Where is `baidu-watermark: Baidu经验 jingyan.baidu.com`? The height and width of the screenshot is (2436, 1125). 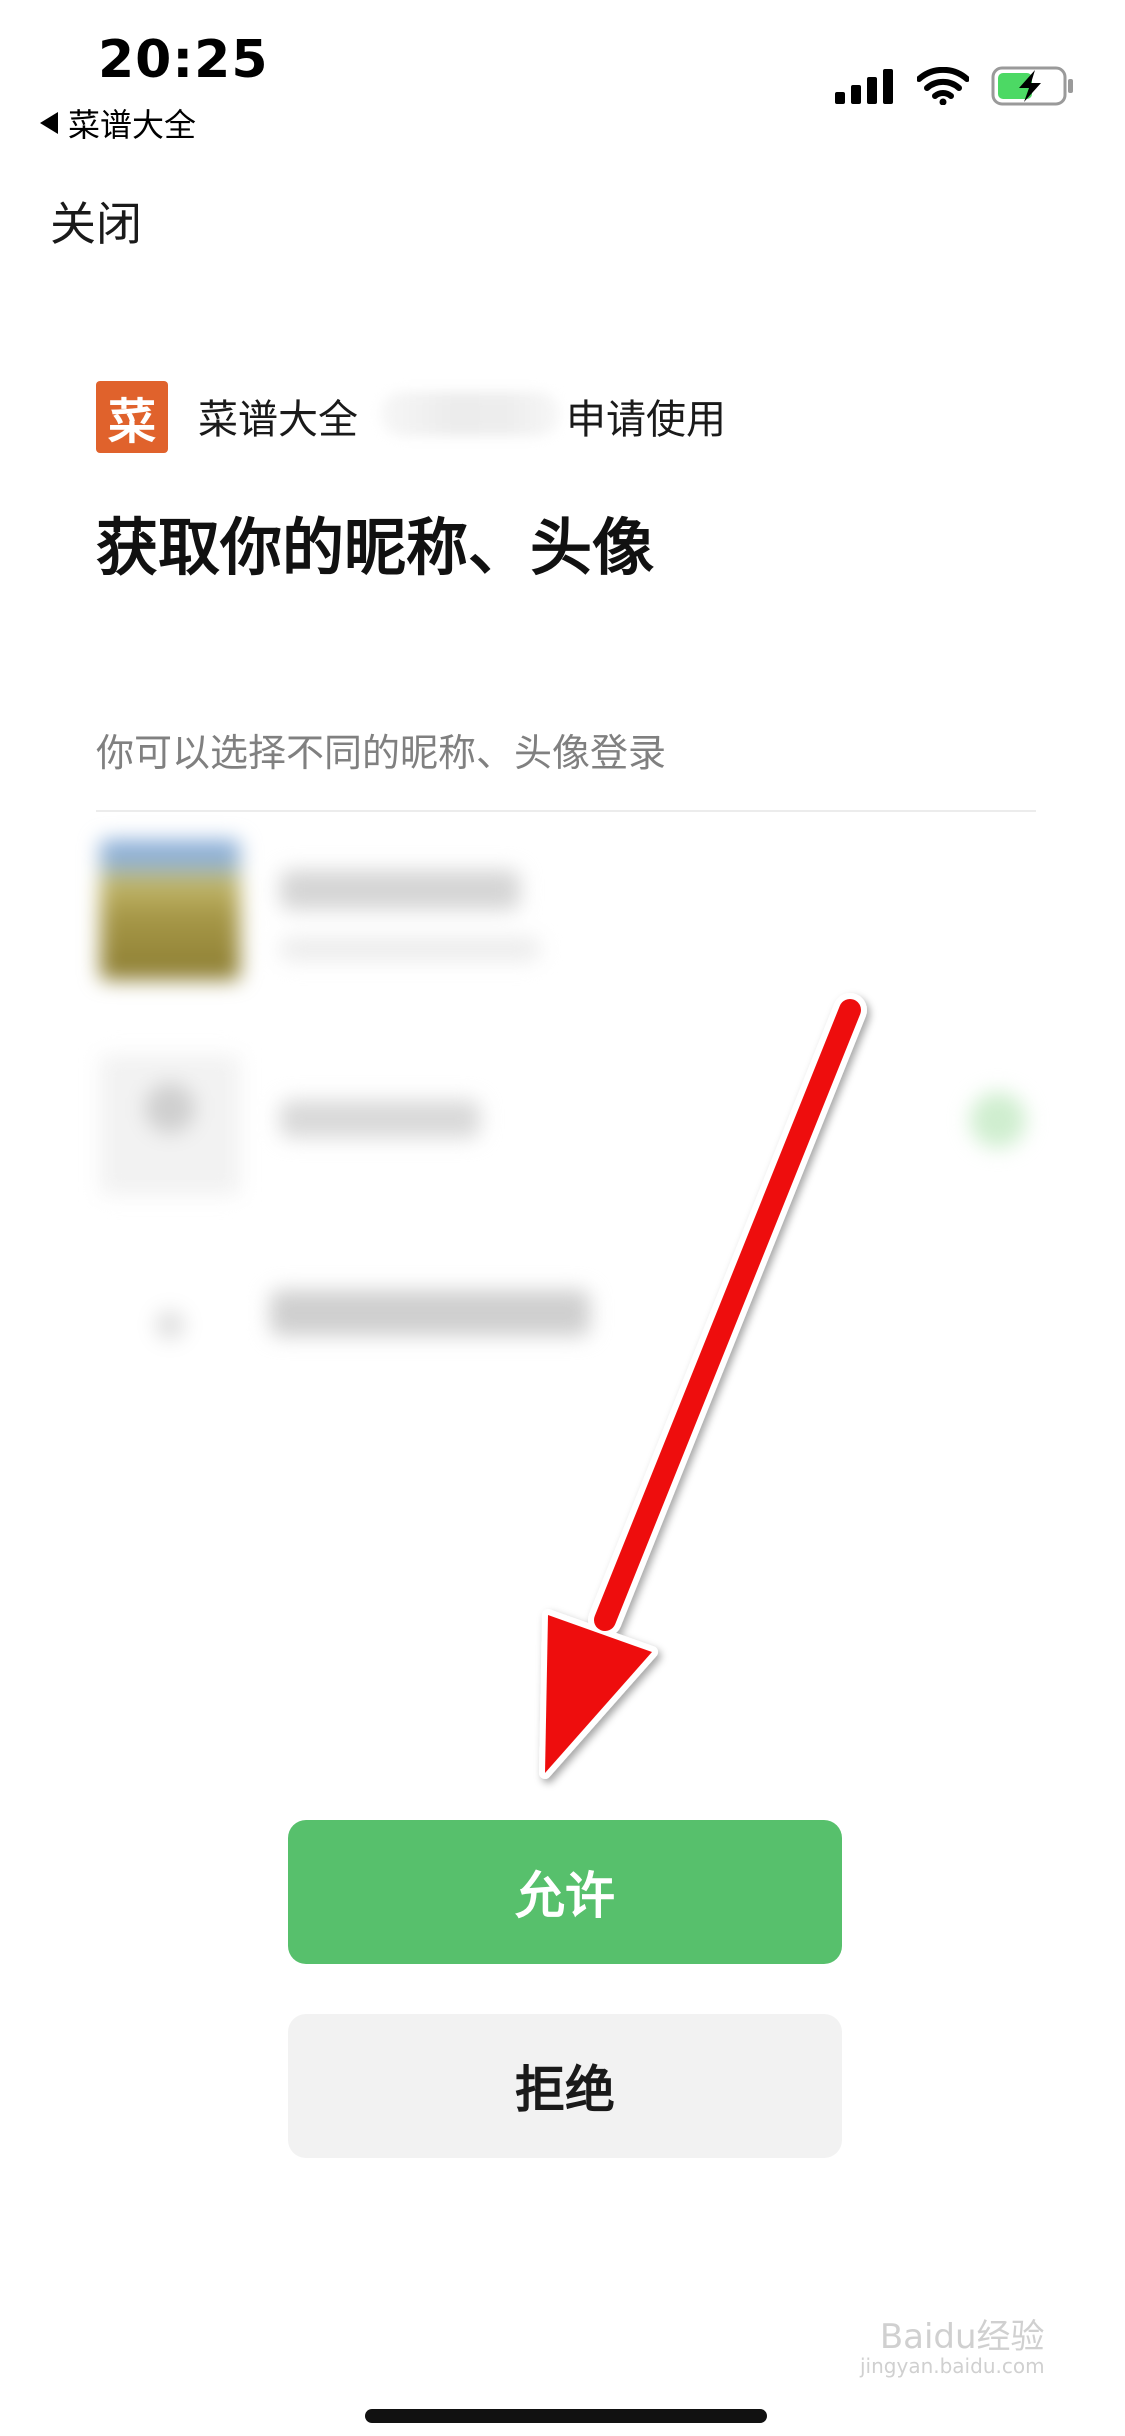 baidu-watermark: Baidu经验 jingyan.baidu.com is located at coordinates (952, 2347).